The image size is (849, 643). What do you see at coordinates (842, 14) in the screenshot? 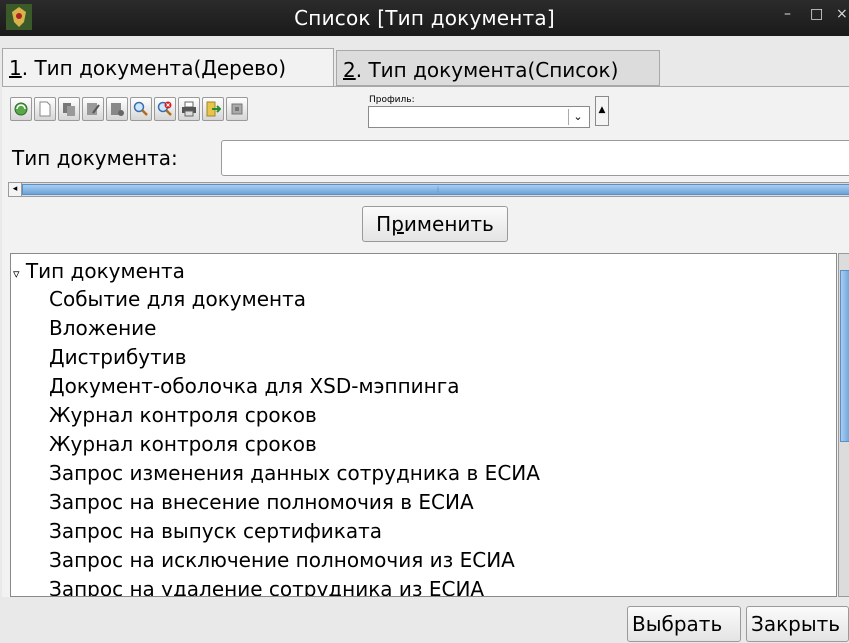
I see `close-window-button: ×` at bounding box center [842, 14].